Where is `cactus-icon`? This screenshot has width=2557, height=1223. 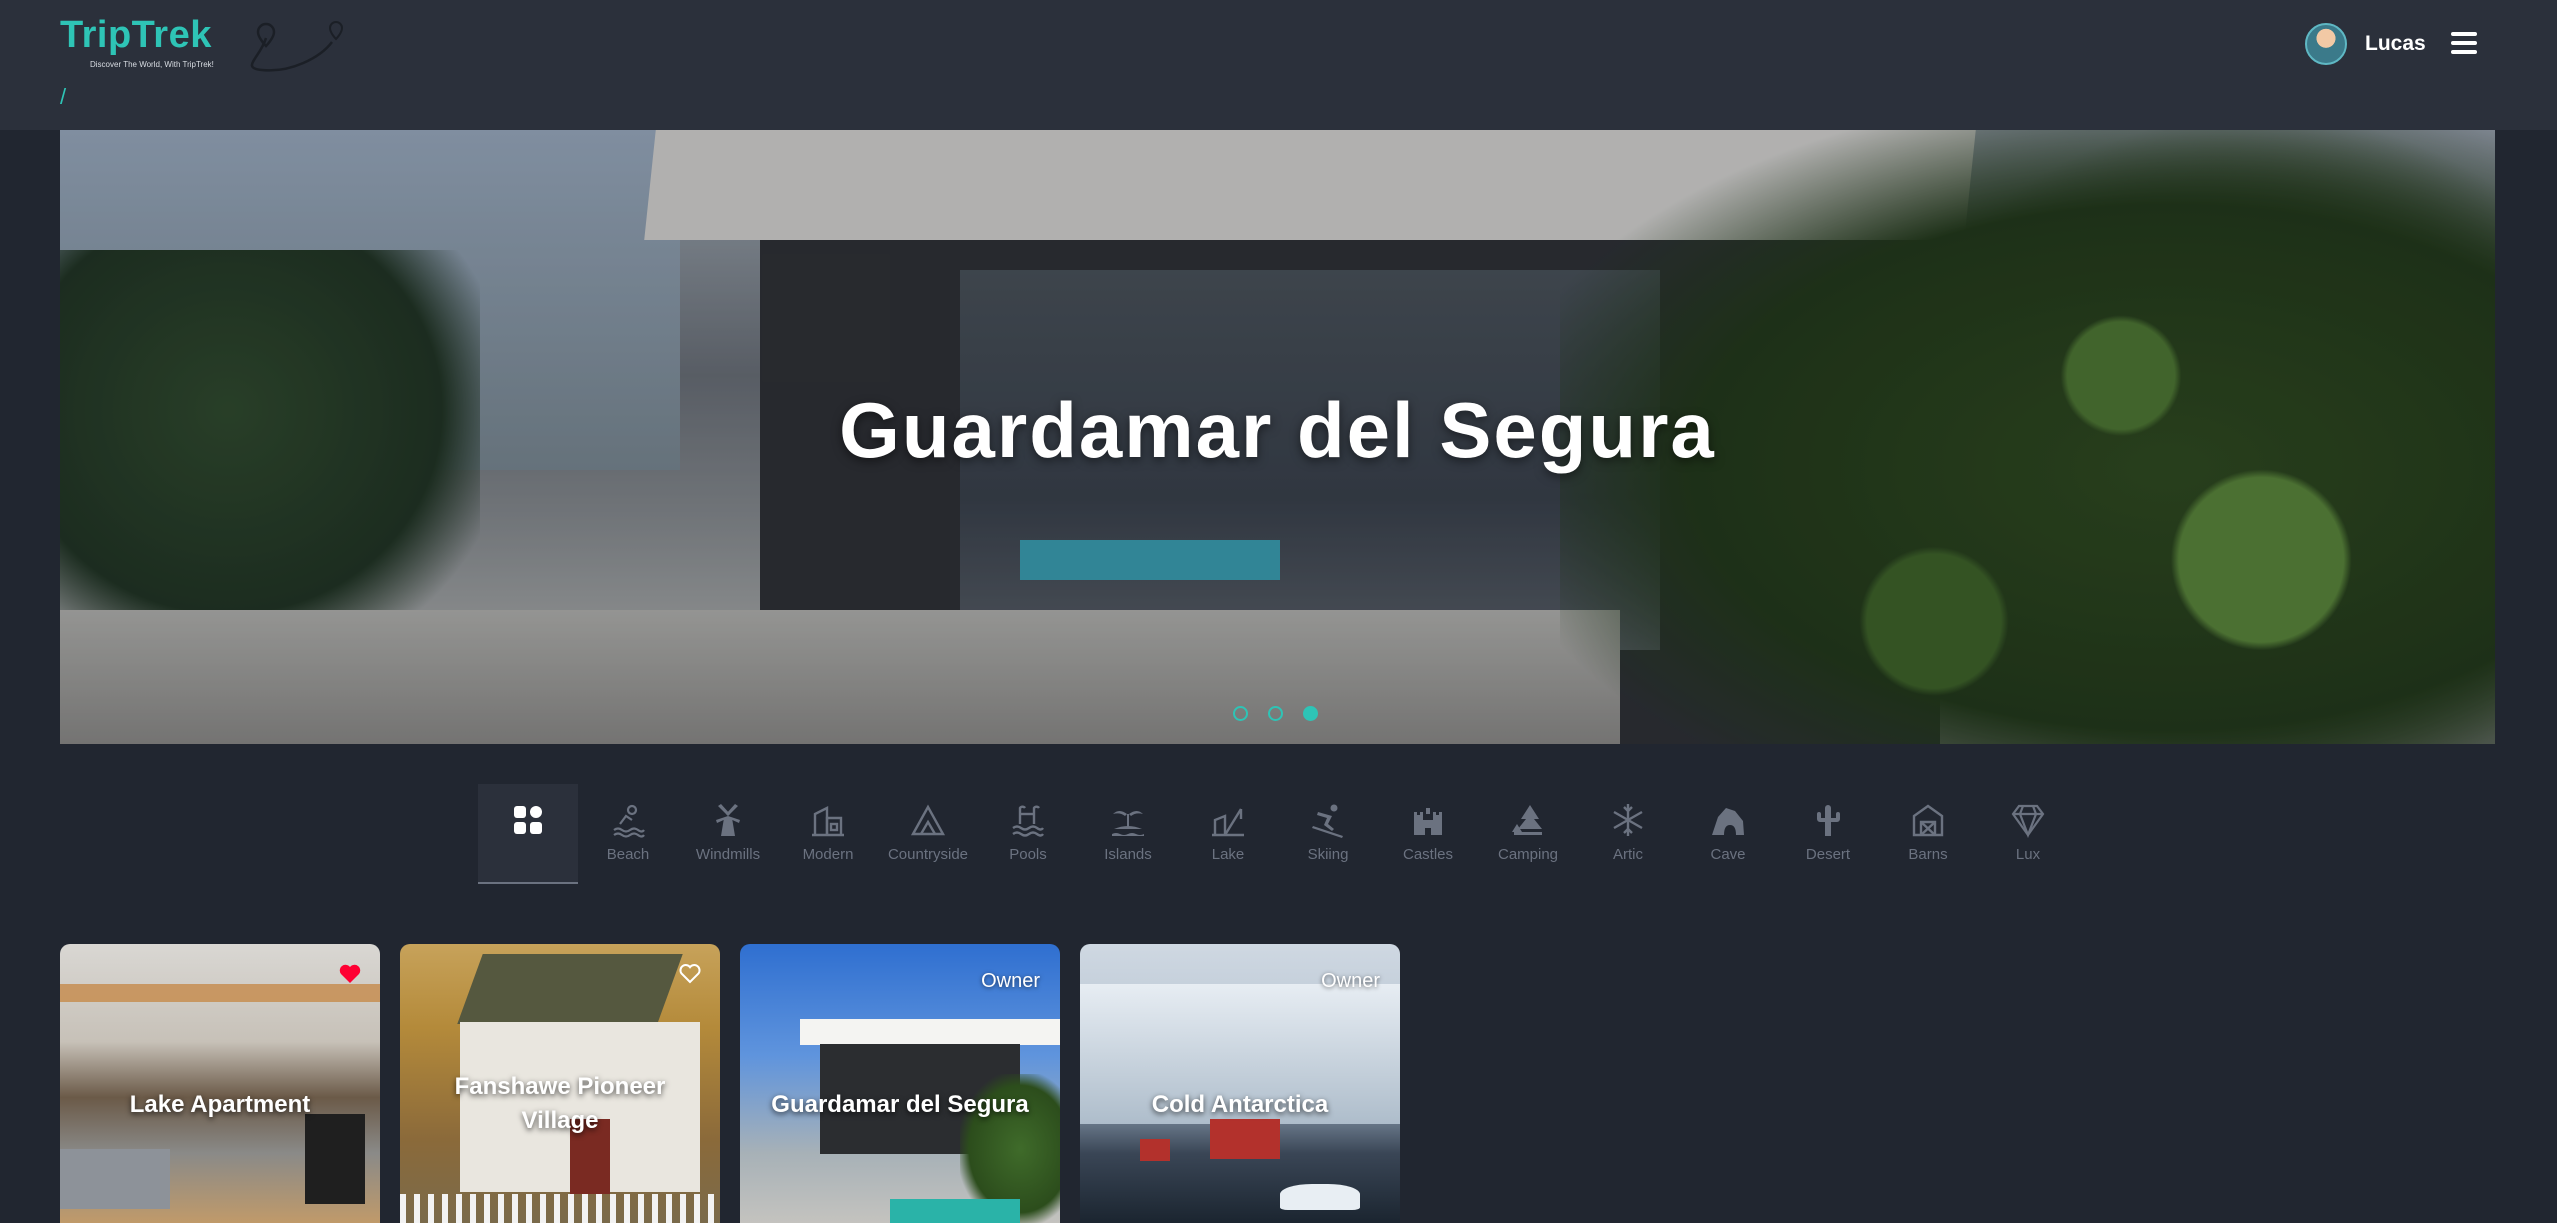
cactus-icon is located at coordinates (1828, 820).